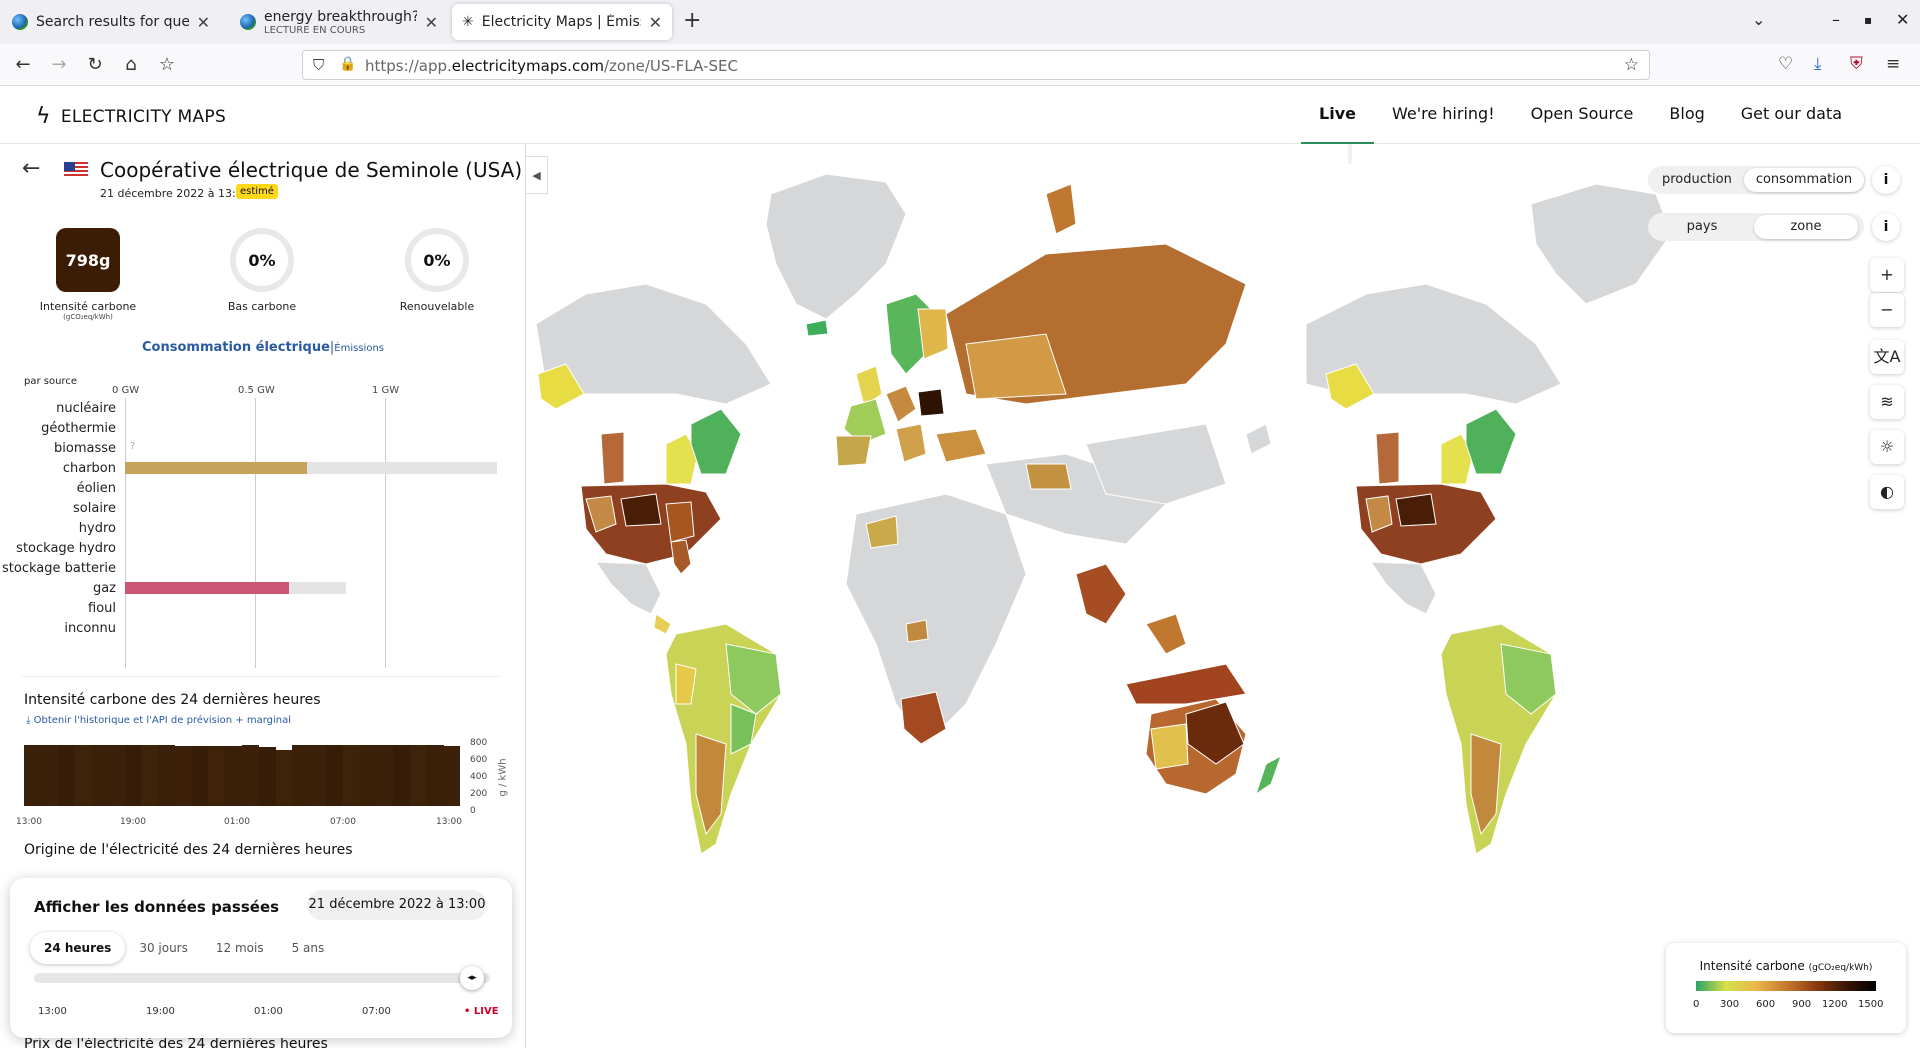  What do you see at coordinates (628, 588) in the screenshot?
I see `mexico-region` at bounding box center [628, 588].